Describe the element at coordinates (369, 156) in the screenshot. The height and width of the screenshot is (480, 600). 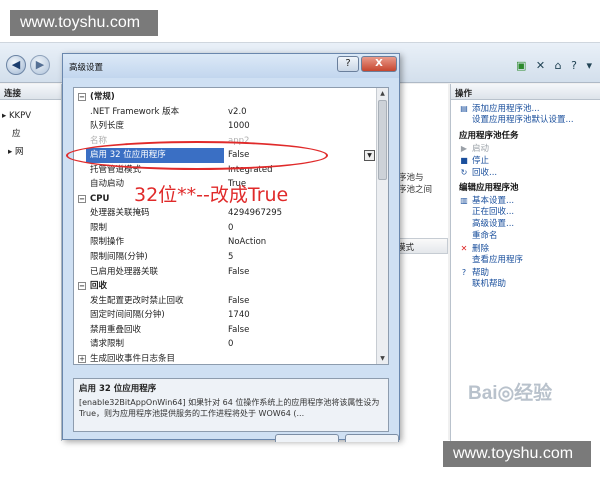
I see `dropdown-arrow-icon: ▼` at that location.